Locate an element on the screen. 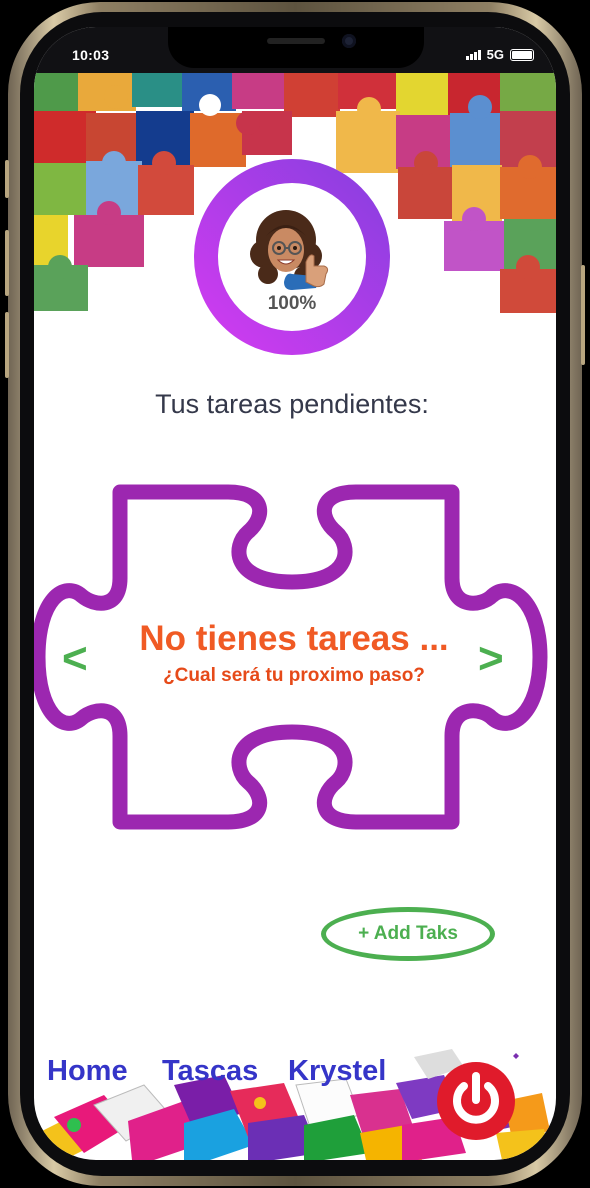 The width and height of the screenshot is (590, 1188). empty-tasks-subtitle: ¿Cual será tu proximo paso? is located at coordinates (294, 675).